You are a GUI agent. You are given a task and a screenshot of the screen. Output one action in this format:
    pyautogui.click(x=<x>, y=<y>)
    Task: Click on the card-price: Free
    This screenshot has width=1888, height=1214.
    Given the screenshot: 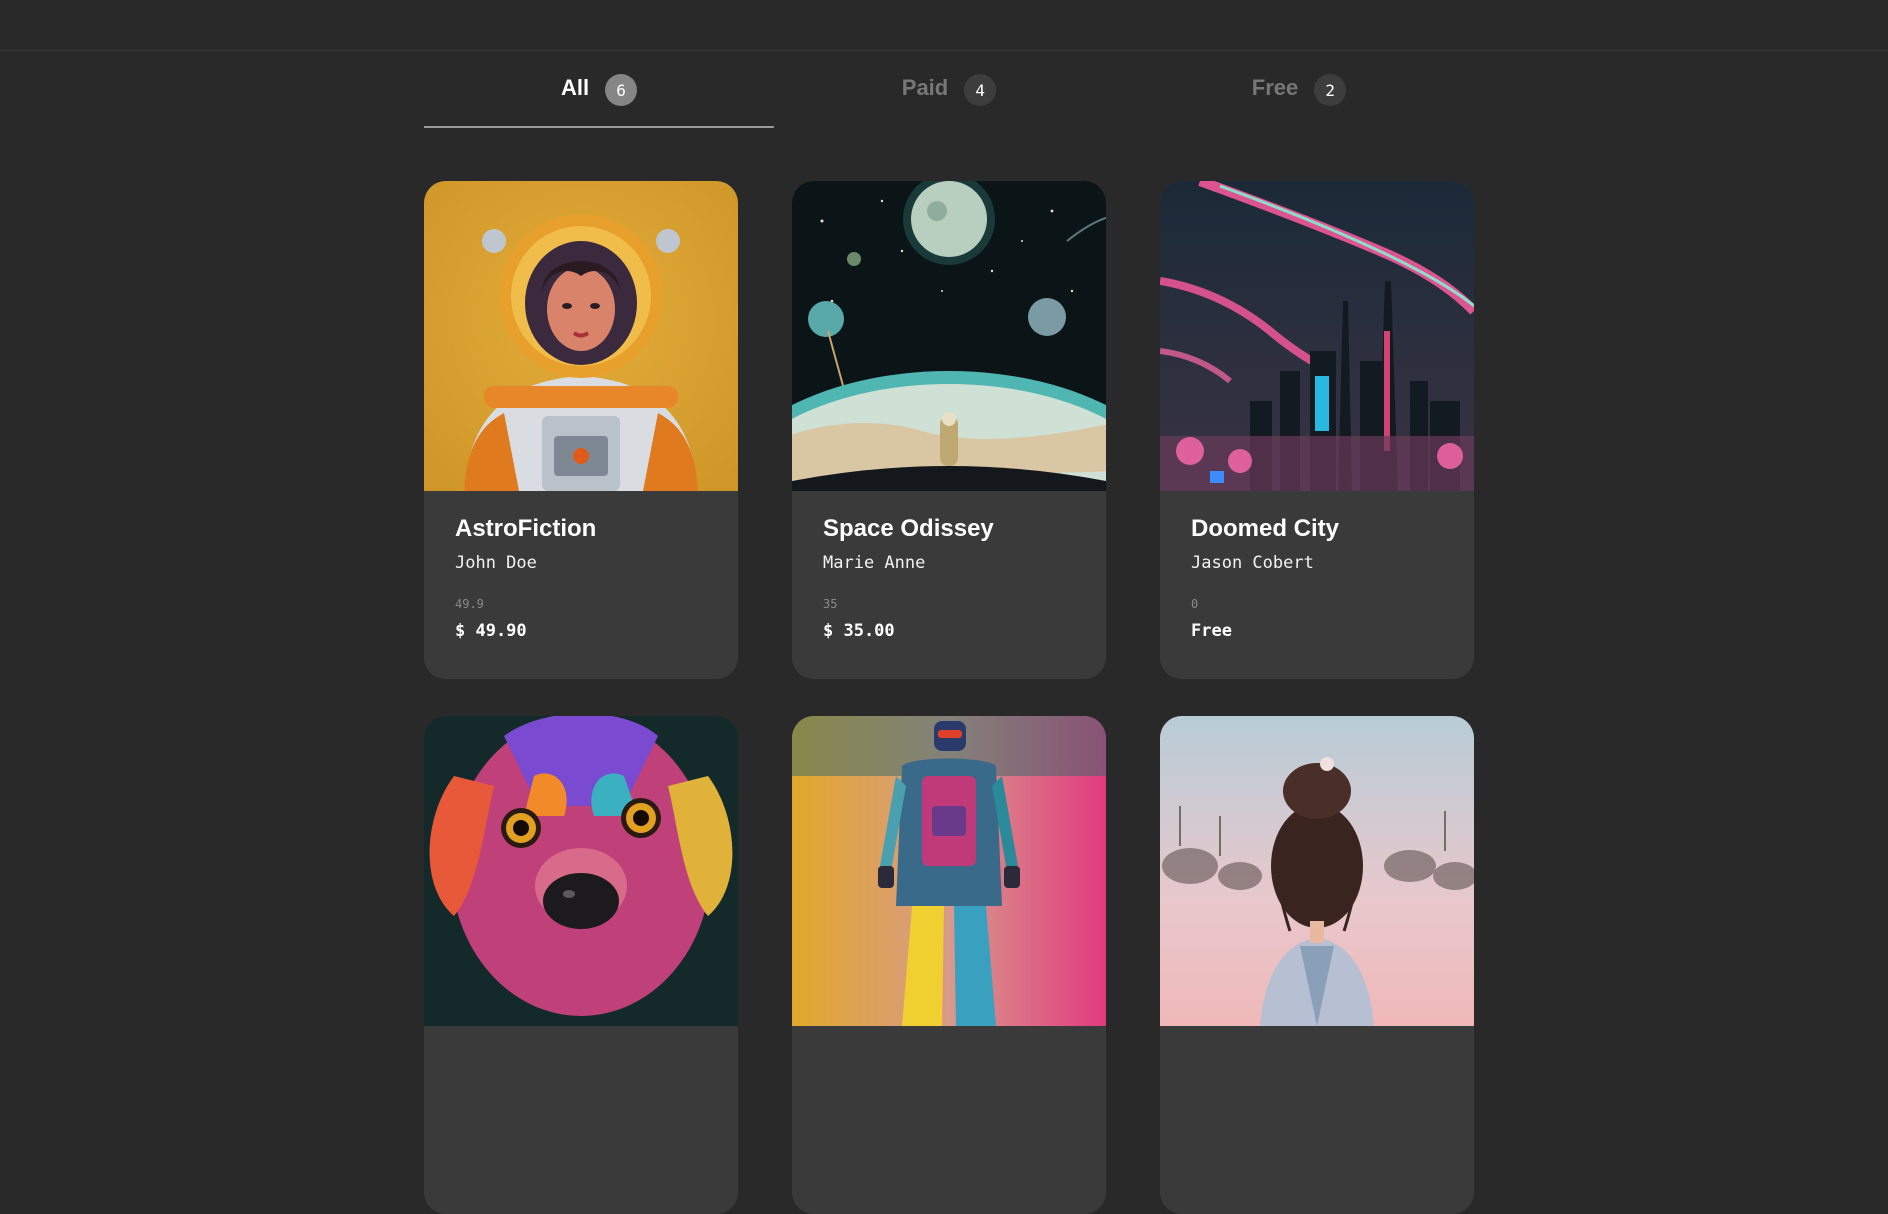 What is the action you would take?
    pyautogui.click(x=1211, y=631)
    